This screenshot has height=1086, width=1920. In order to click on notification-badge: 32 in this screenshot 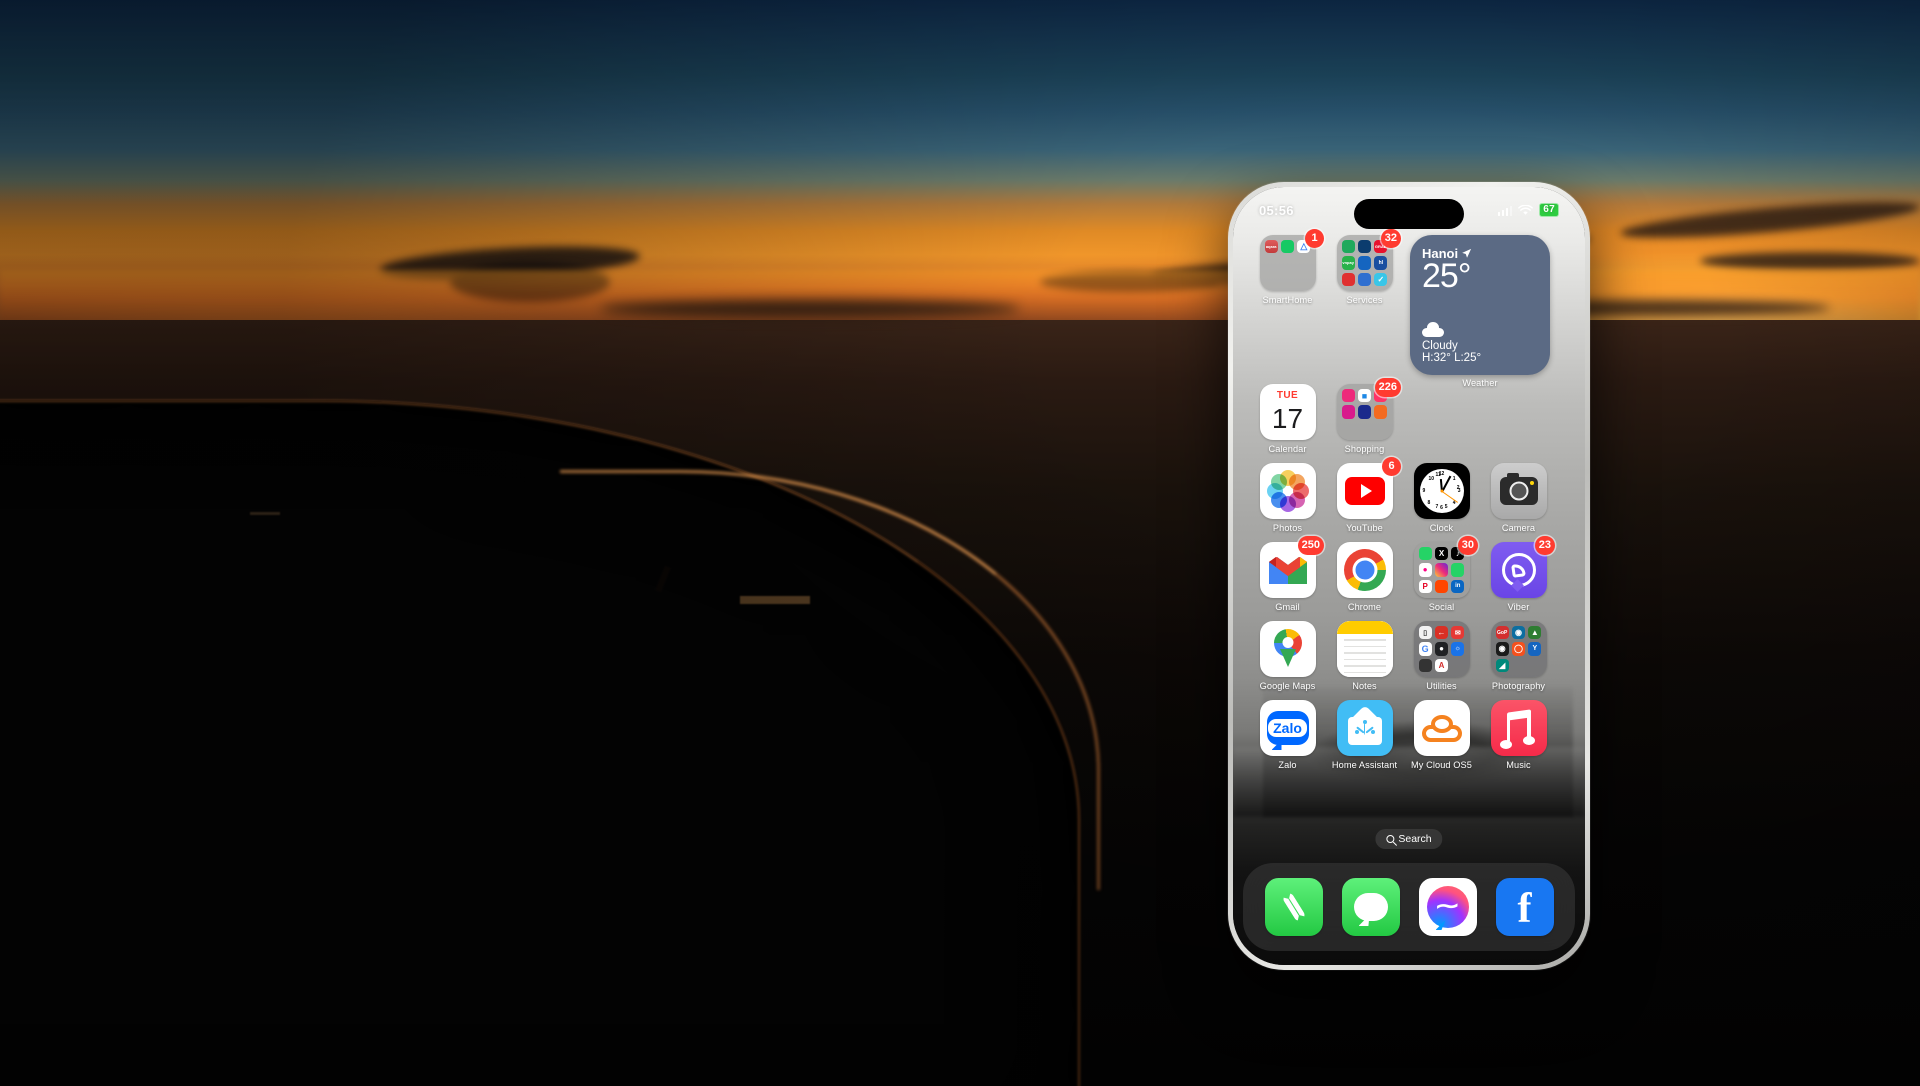, I will do `click(1390, 238)`.